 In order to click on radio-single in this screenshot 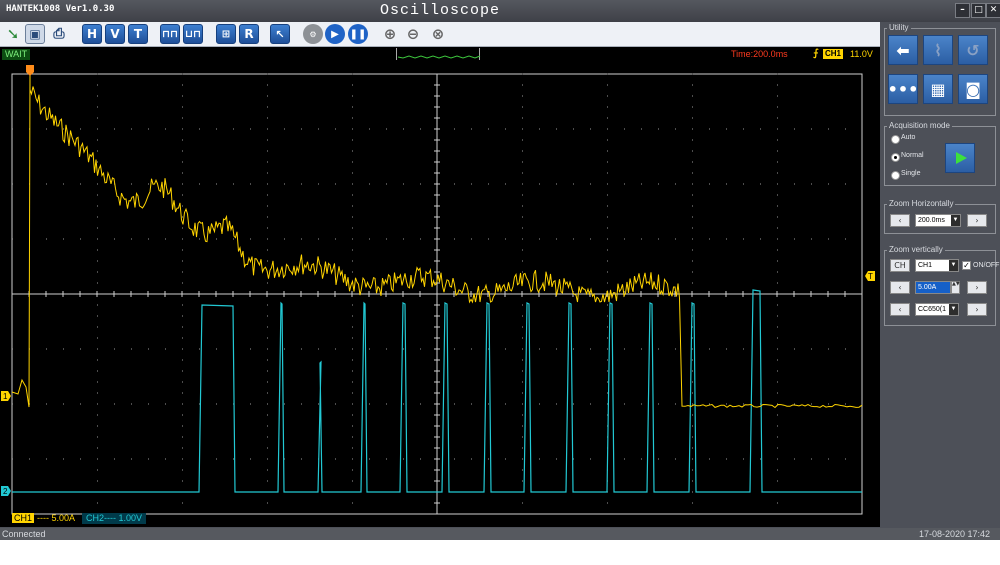, I will do `click(895, 175)`.